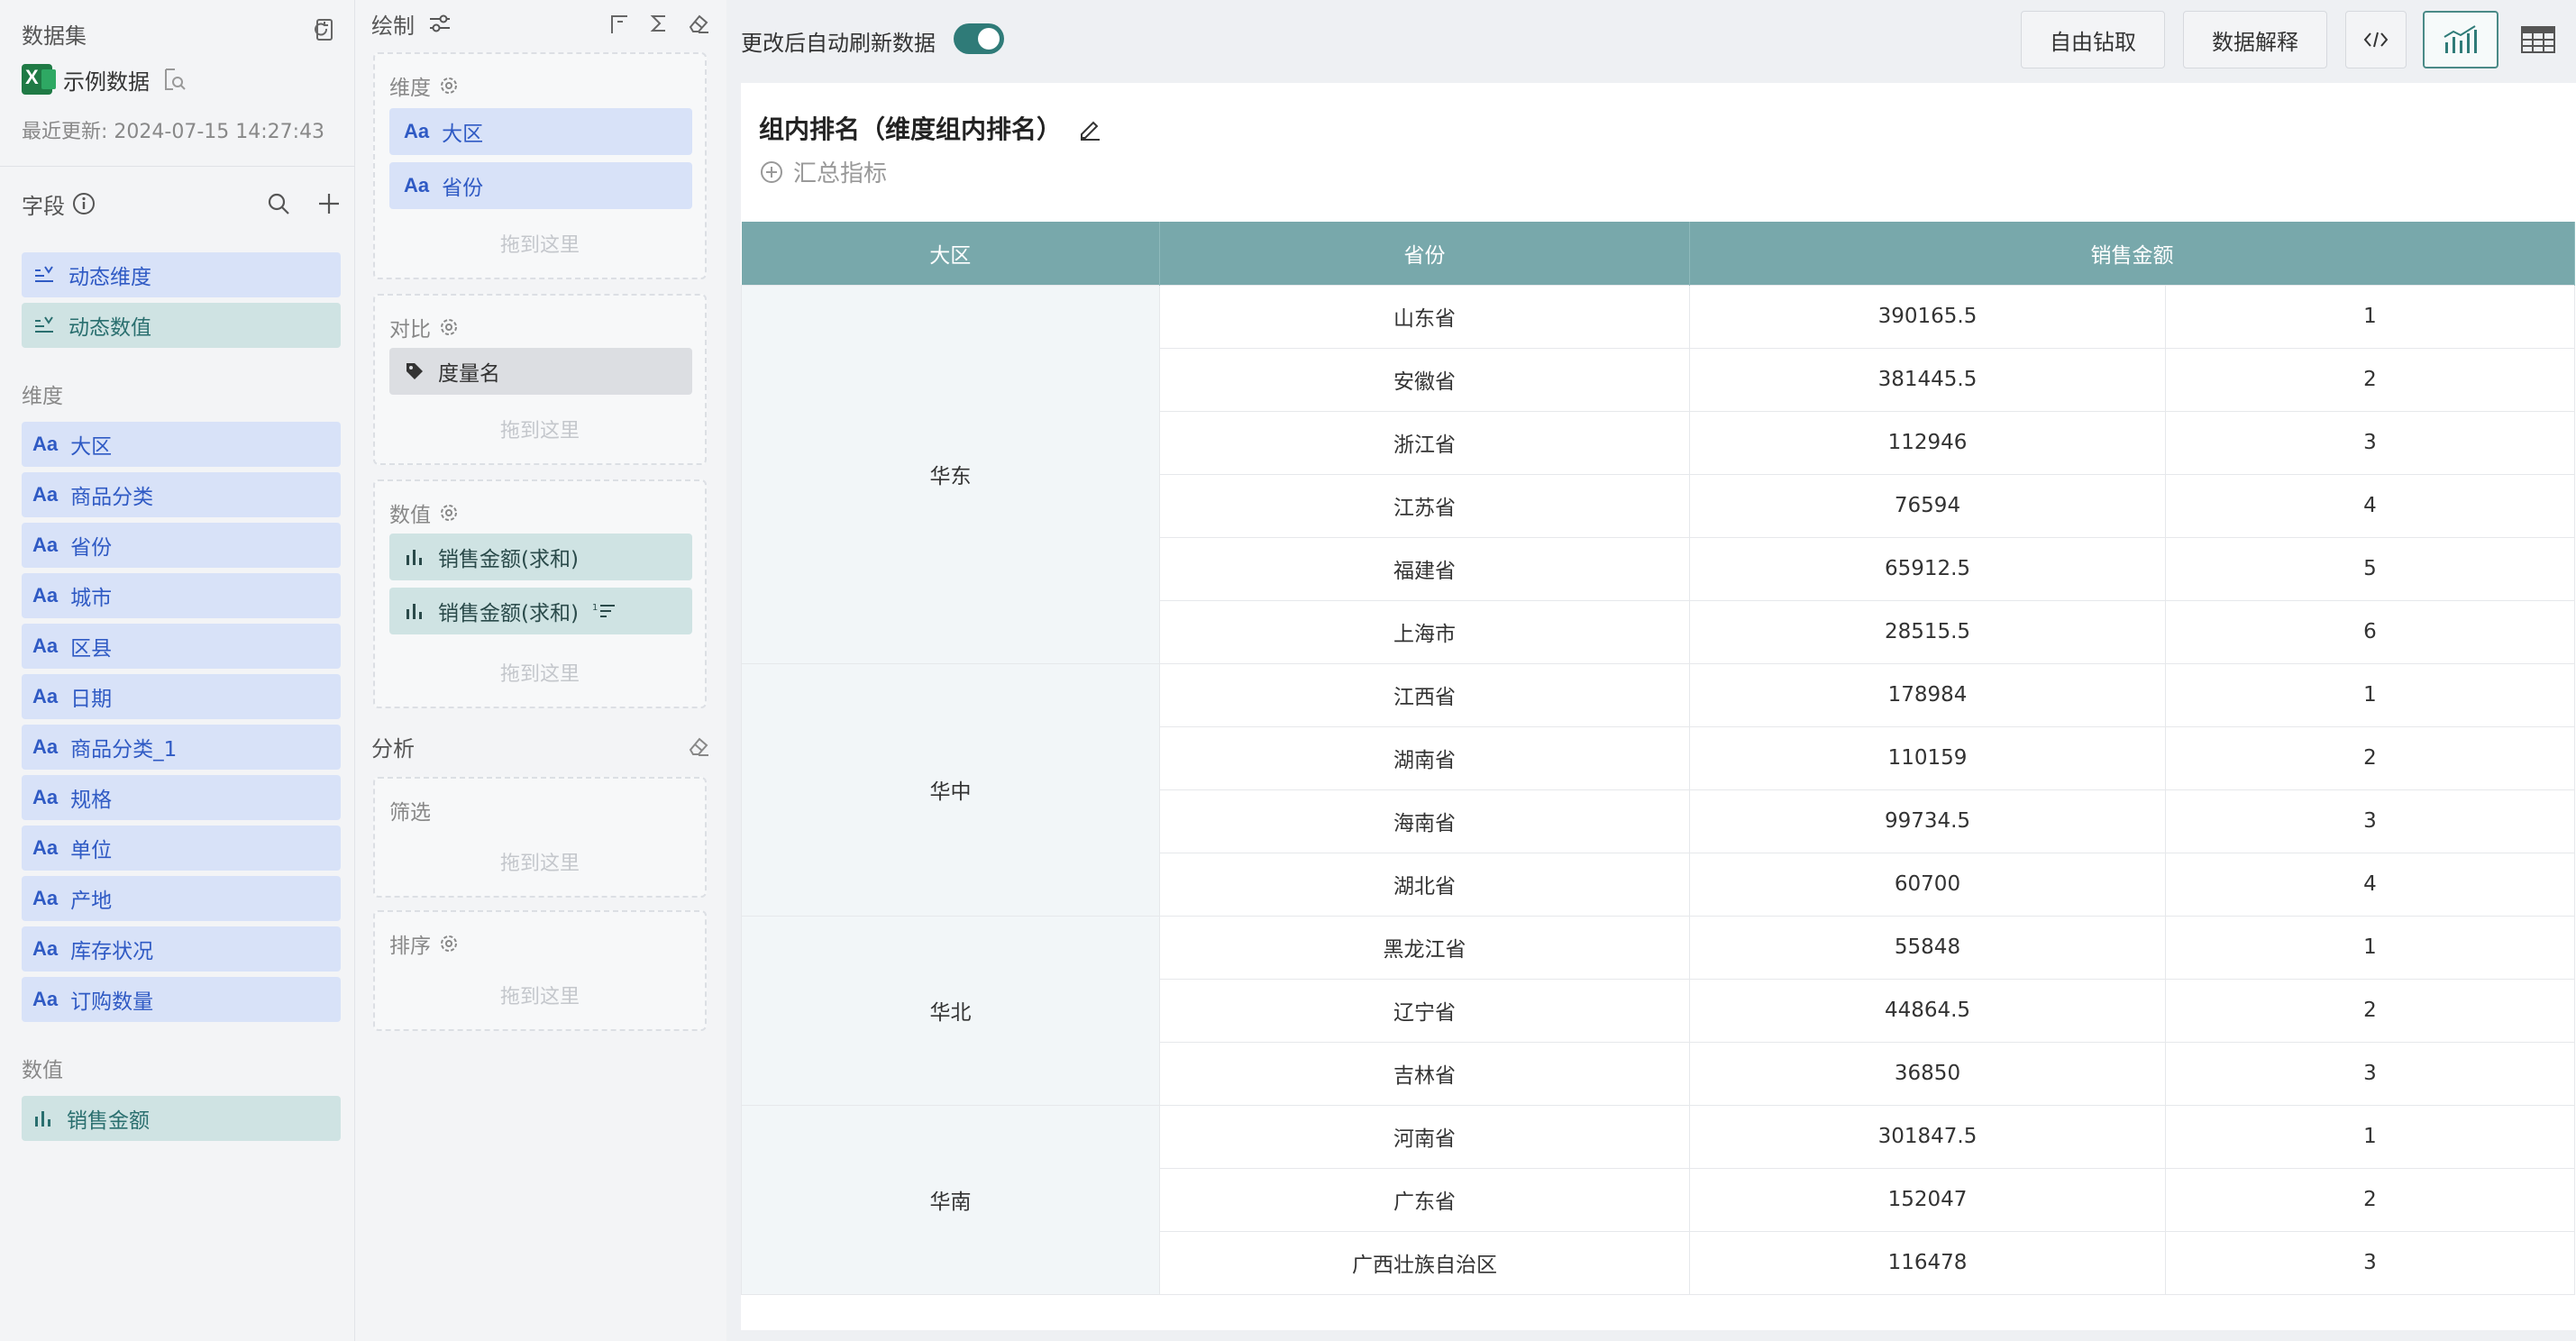 The width and height of the screenshot is (2576, 1341). Describe the element at coordinates (181, 647) in the screenshot. I see `field-dimension: Aa 区县` at that location.